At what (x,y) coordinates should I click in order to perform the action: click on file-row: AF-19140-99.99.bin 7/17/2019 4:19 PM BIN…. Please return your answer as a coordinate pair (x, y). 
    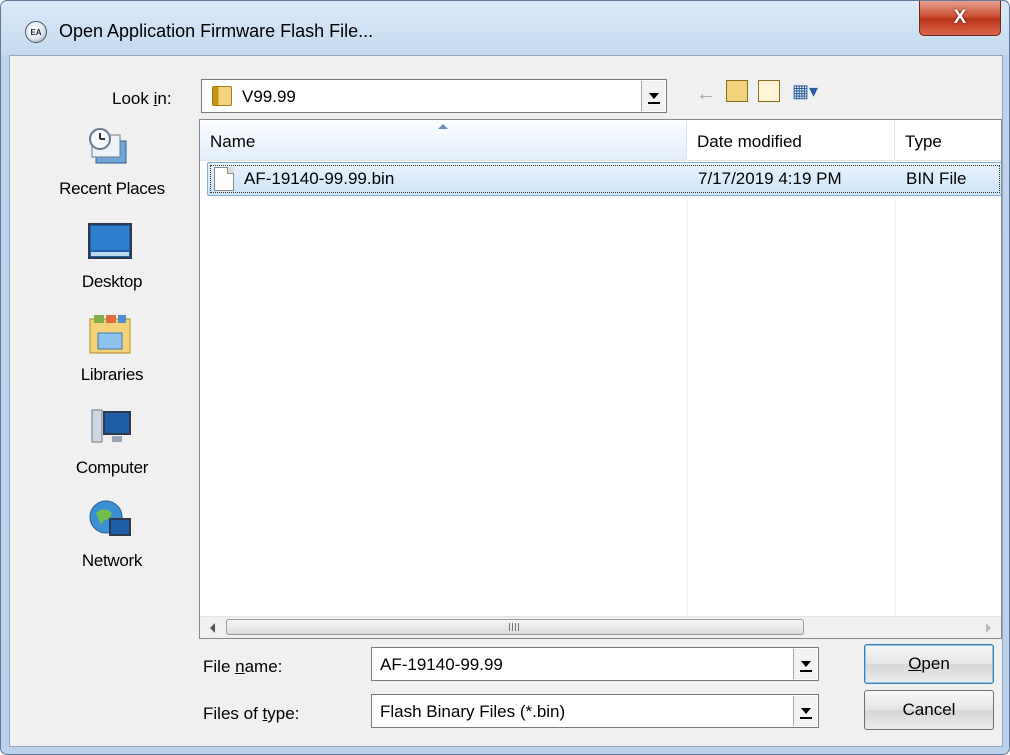
    Looking at the image, I should click on (604, 179).